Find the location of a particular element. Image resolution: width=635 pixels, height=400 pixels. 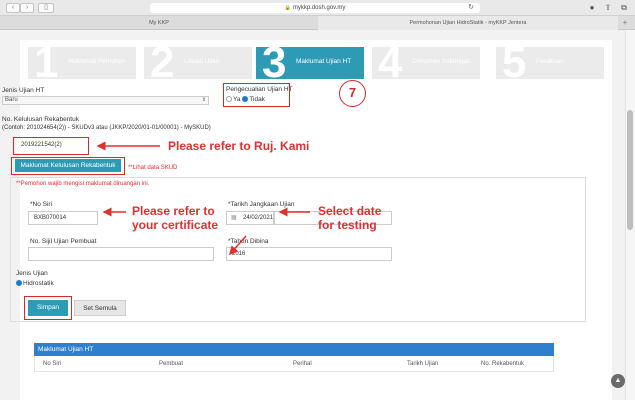

step-1: 1 Maklumat Pemohon is located at coordinates (82, 63).